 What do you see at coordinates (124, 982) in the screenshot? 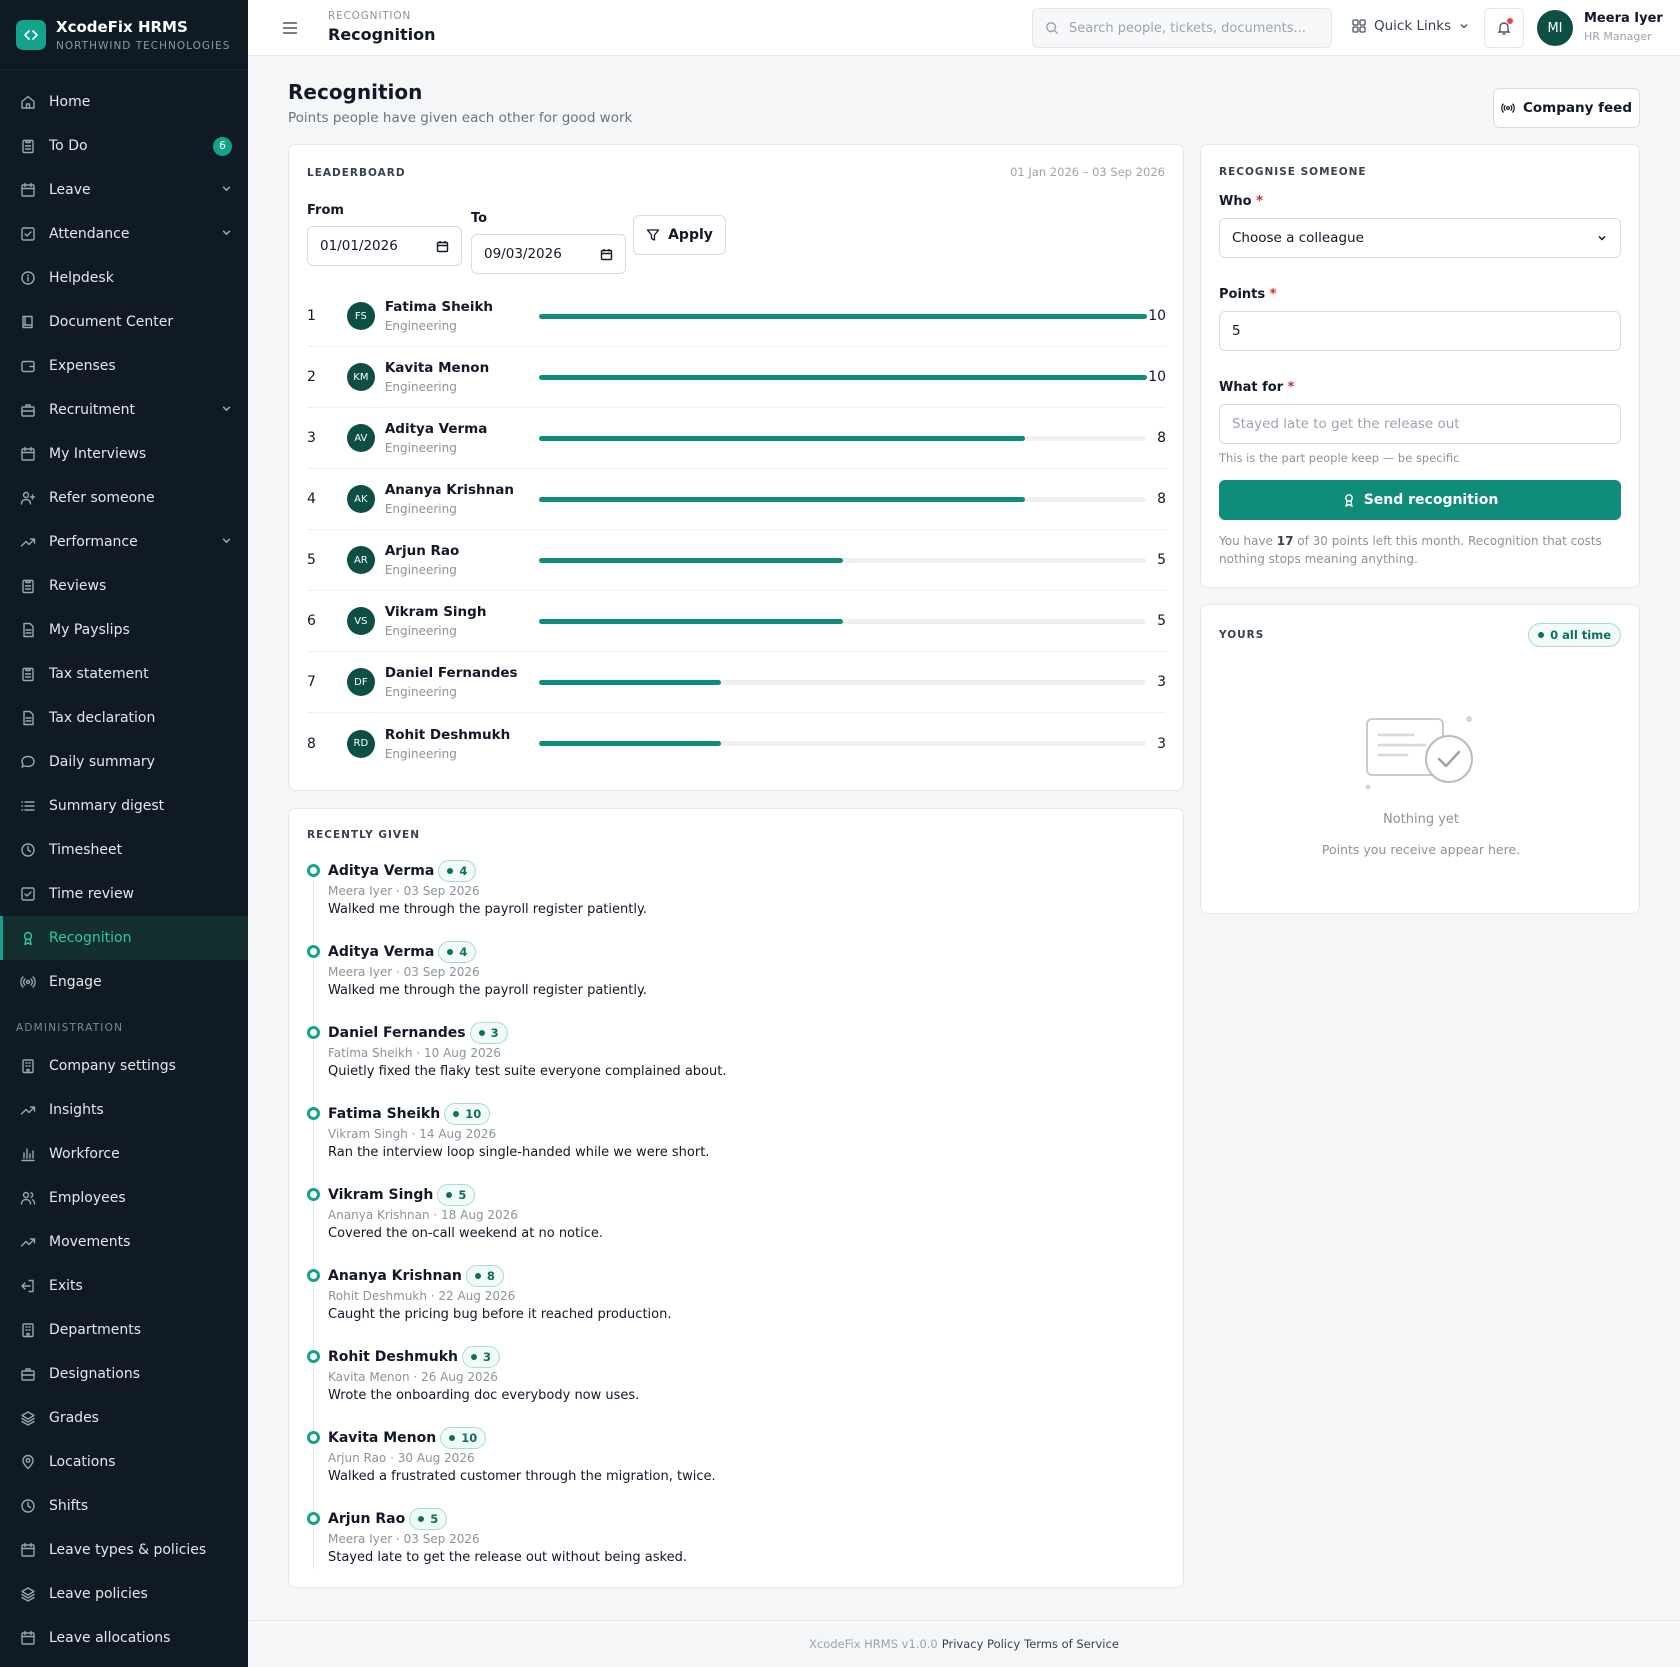
I see `sidebar-item-engage: Engage` at bounding box center [124, 982].